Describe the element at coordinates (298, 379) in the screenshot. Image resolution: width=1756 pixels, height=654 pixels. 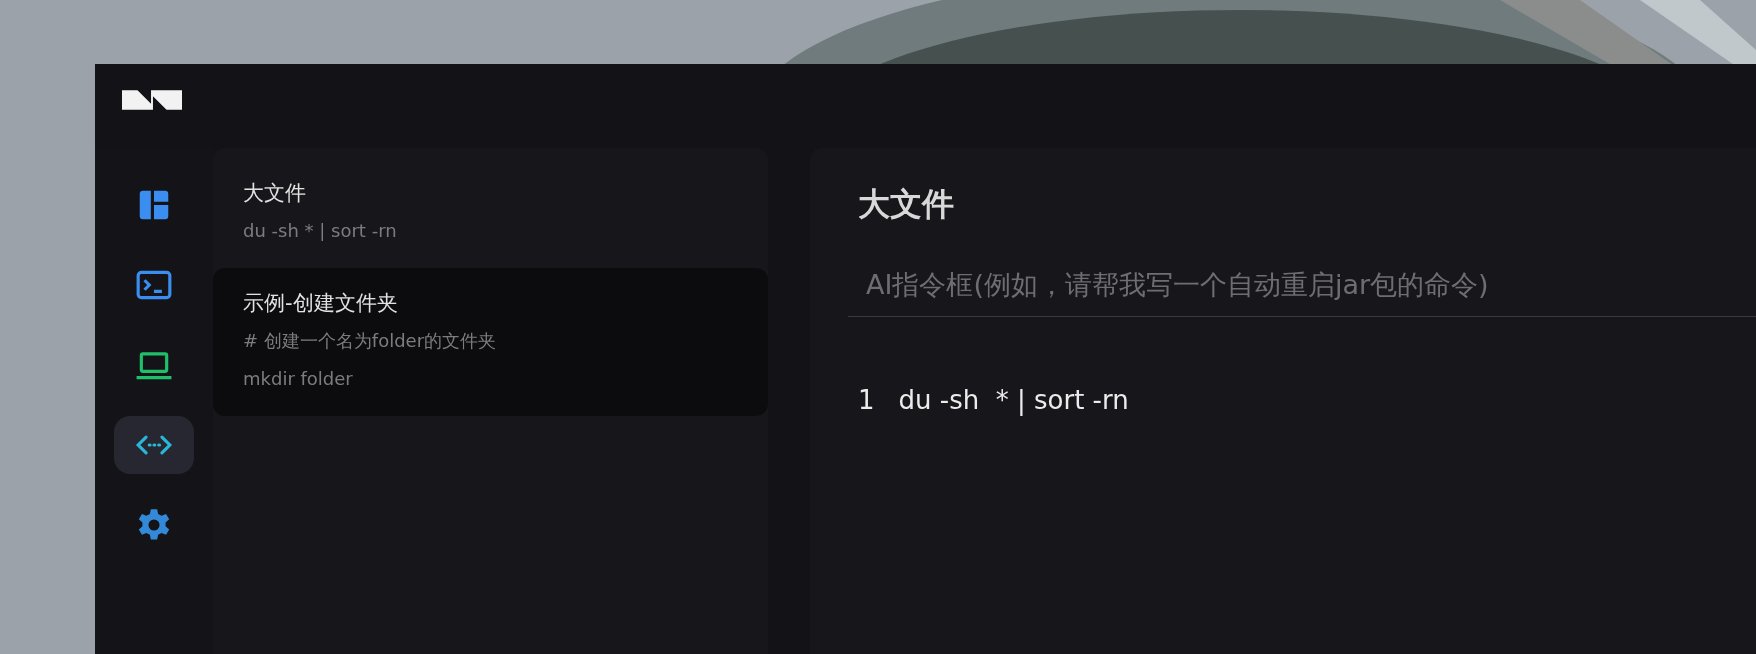
I see `snippet-preview-line: mkdir folder` at that location.